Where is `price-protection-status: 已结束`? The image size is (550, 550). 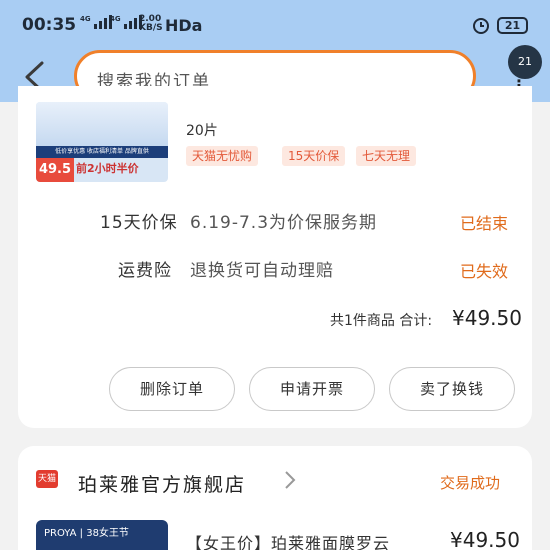 price-protection-status: 已结束 is located at coordinates (484, 223).